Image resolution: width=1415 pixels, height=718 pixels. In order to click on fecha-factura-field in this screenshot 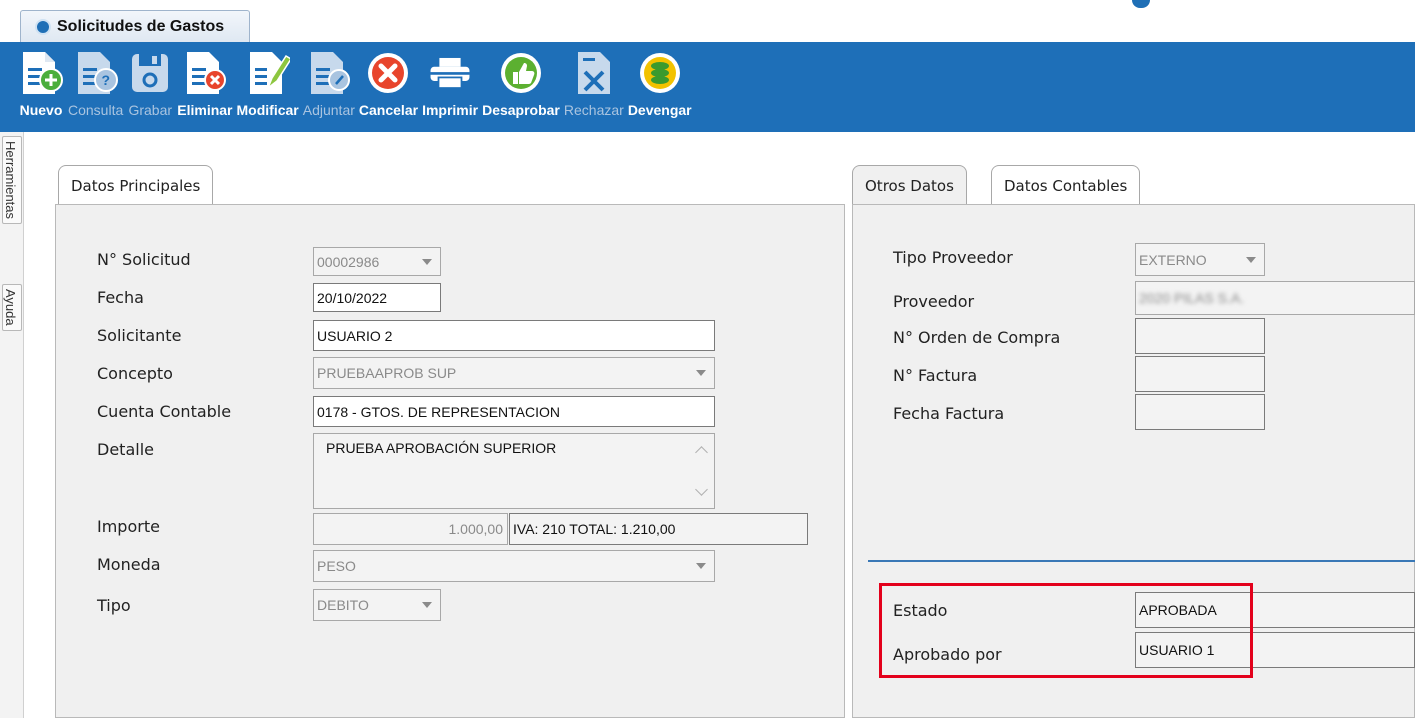, I will do `click(1200, 412)`.